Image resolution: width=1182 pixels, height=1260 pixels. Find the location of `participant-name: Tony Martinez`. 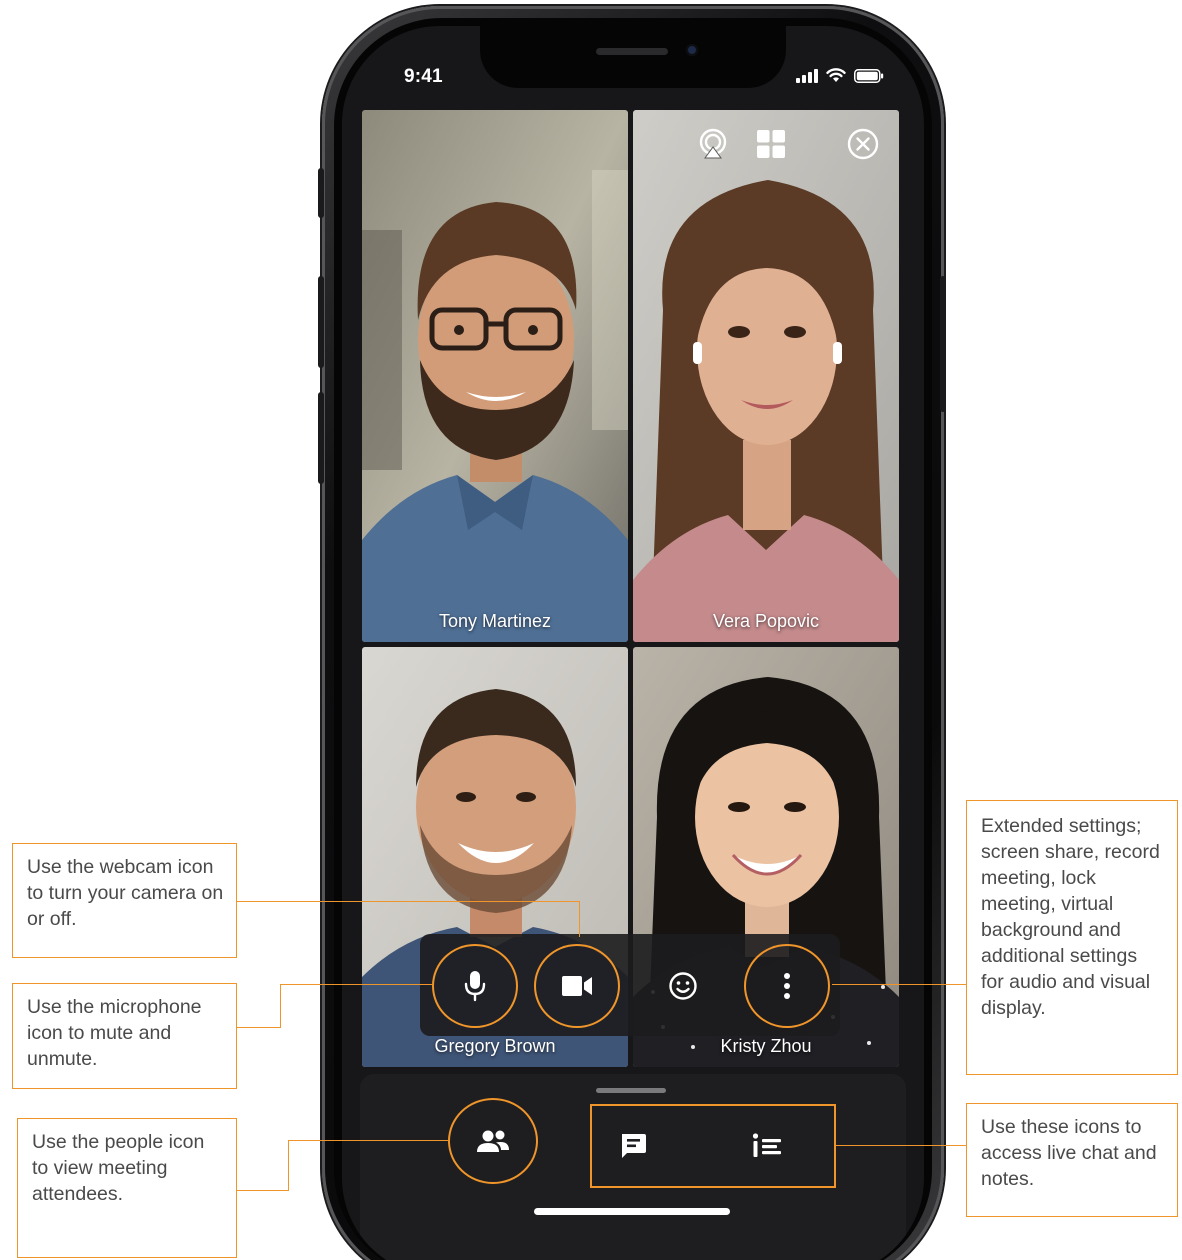

participant-name: Tony Martinez is located at coordinates (495, 621).